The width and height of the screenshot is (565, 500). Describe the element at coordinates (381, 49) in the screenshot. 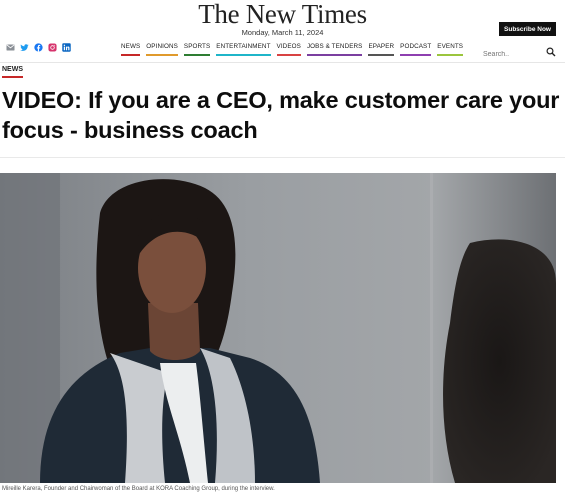

I see `nav-item-epaper: EPAPER` at that location.